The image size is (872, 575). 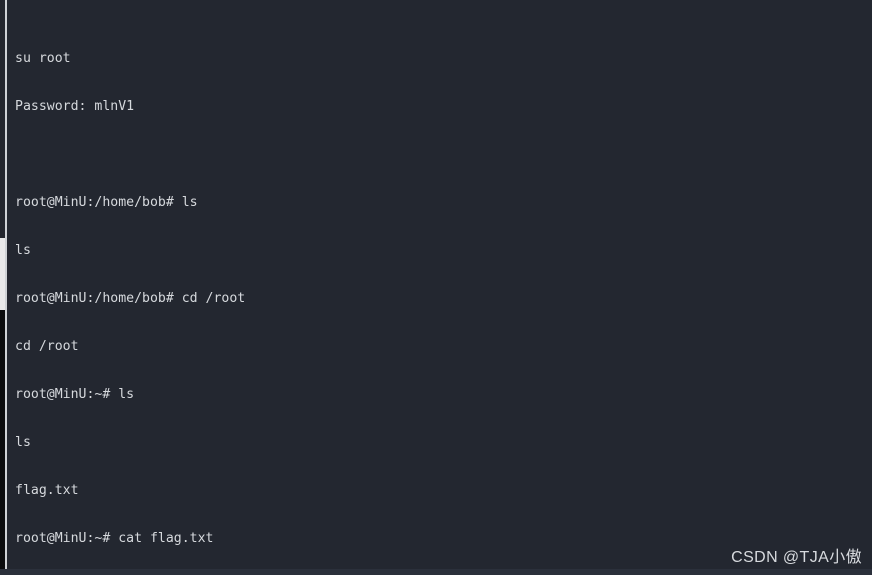 What do you see at coordinates (47, 346) in the screenshot?
I see `terminal-line: cd /root` at bounding box center [47, 346].